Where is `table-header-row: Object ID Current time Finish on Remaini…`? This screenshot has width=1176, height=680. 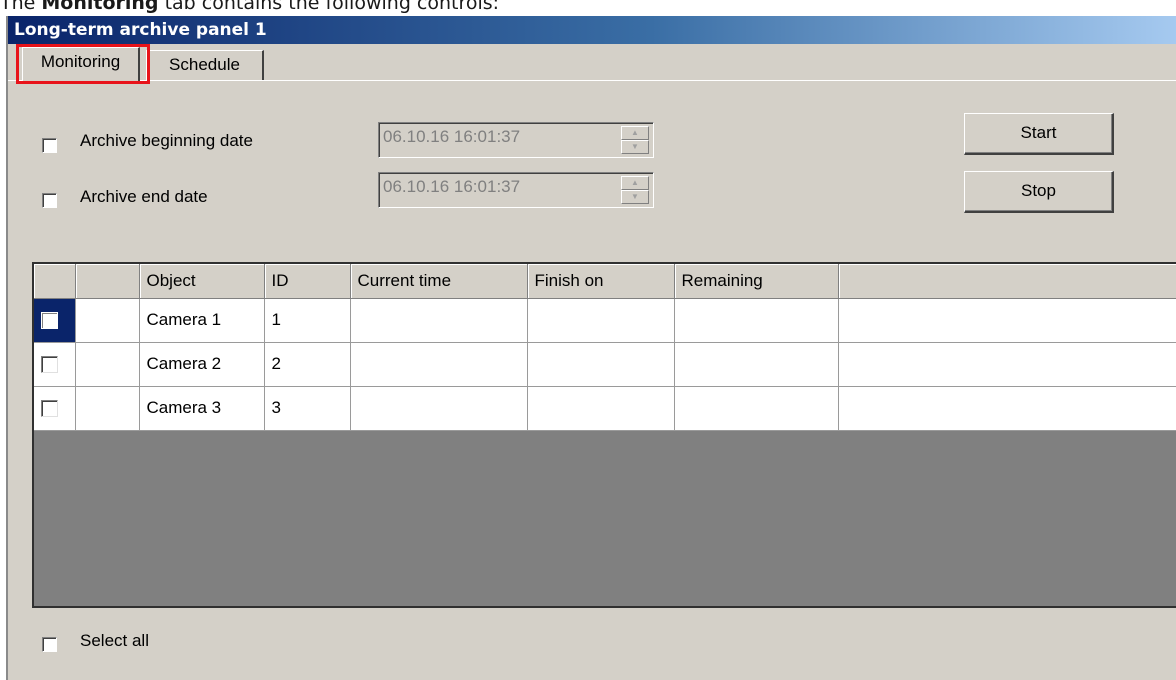 table-header-row: Object ID Current time Finish on Remaini… is located at coordinates (605, 281).